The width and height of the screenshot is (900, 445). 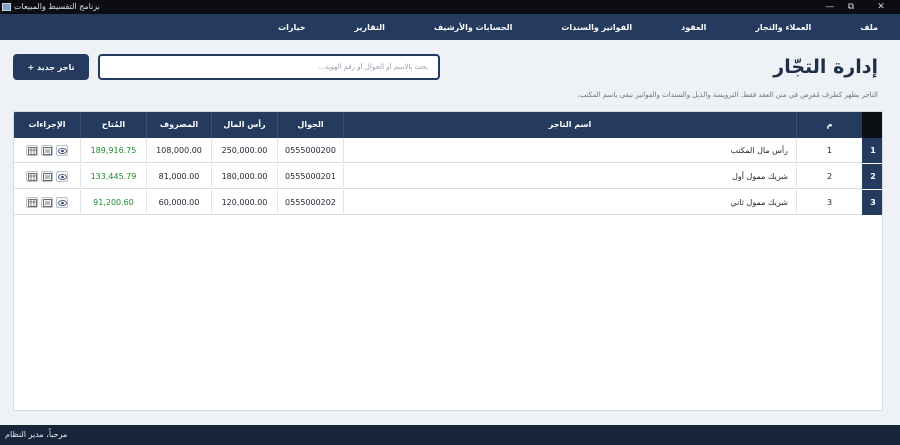 I want to click on row-header: 1, so click(x=872, y=150).